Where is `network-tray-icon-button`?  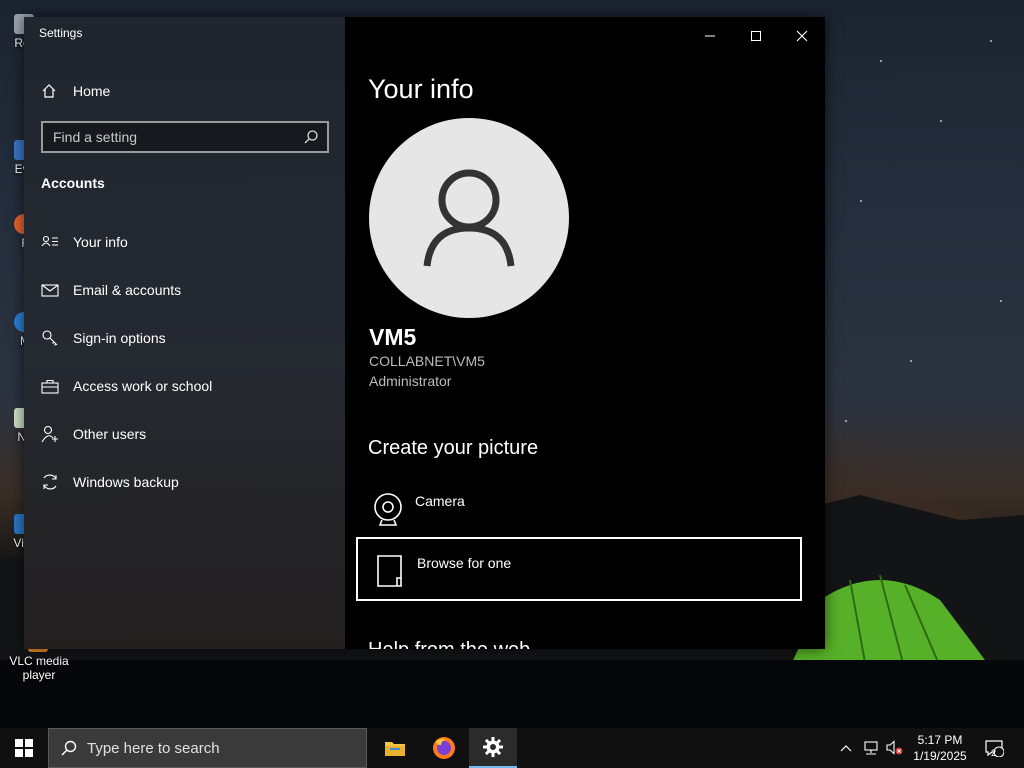 network-tray-icon-button is located at coordinates (871, 748).